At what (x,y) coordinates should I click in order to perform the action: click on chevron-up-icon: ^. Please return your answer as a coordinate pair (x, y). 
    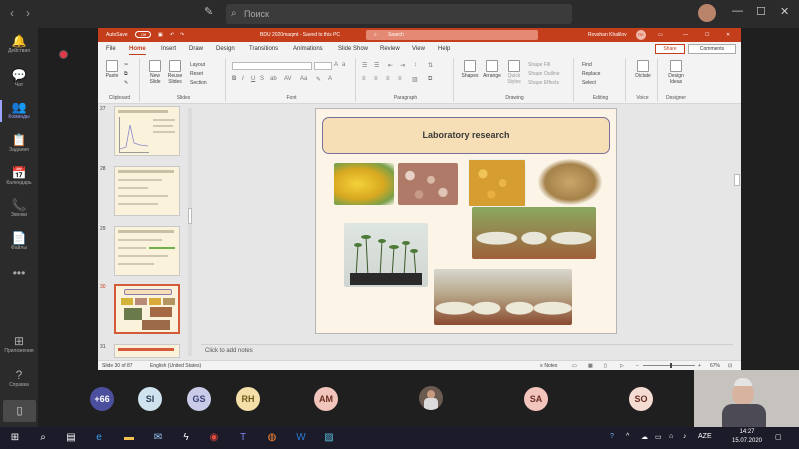
    Looking at the image, I should click on (627, 436).